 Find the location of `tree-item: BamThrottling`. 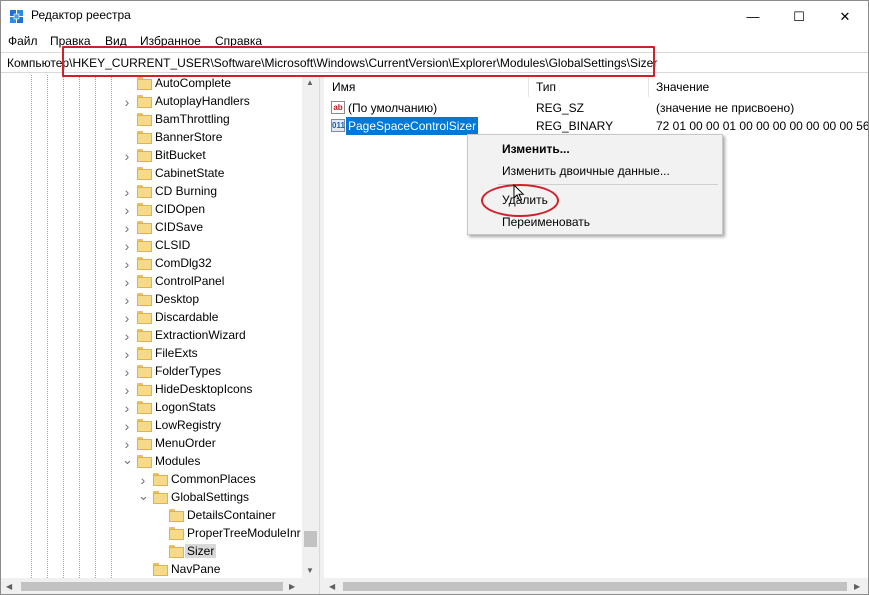

tree-item: BamThrottling is located at coordinates (151, 120).